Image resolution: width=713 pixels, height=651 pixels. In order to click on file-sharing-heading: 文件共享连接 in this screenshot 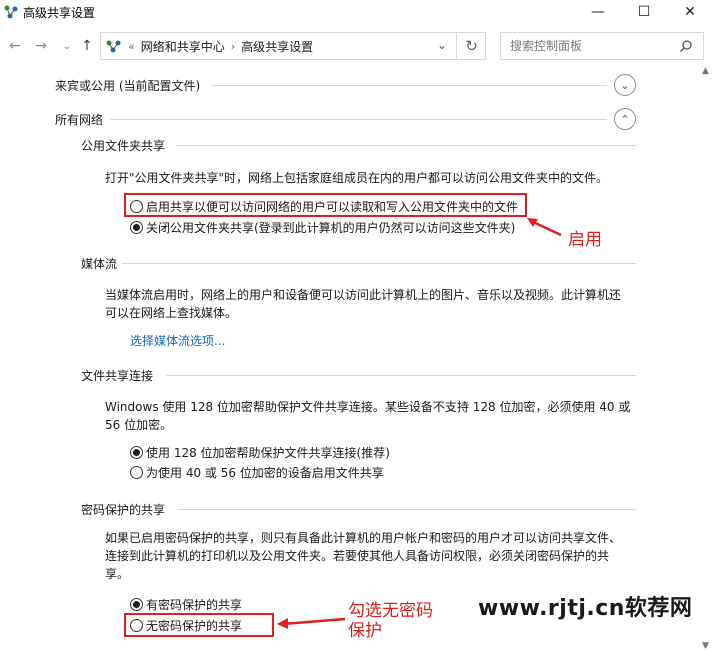, I will do `click(117, 376)`.